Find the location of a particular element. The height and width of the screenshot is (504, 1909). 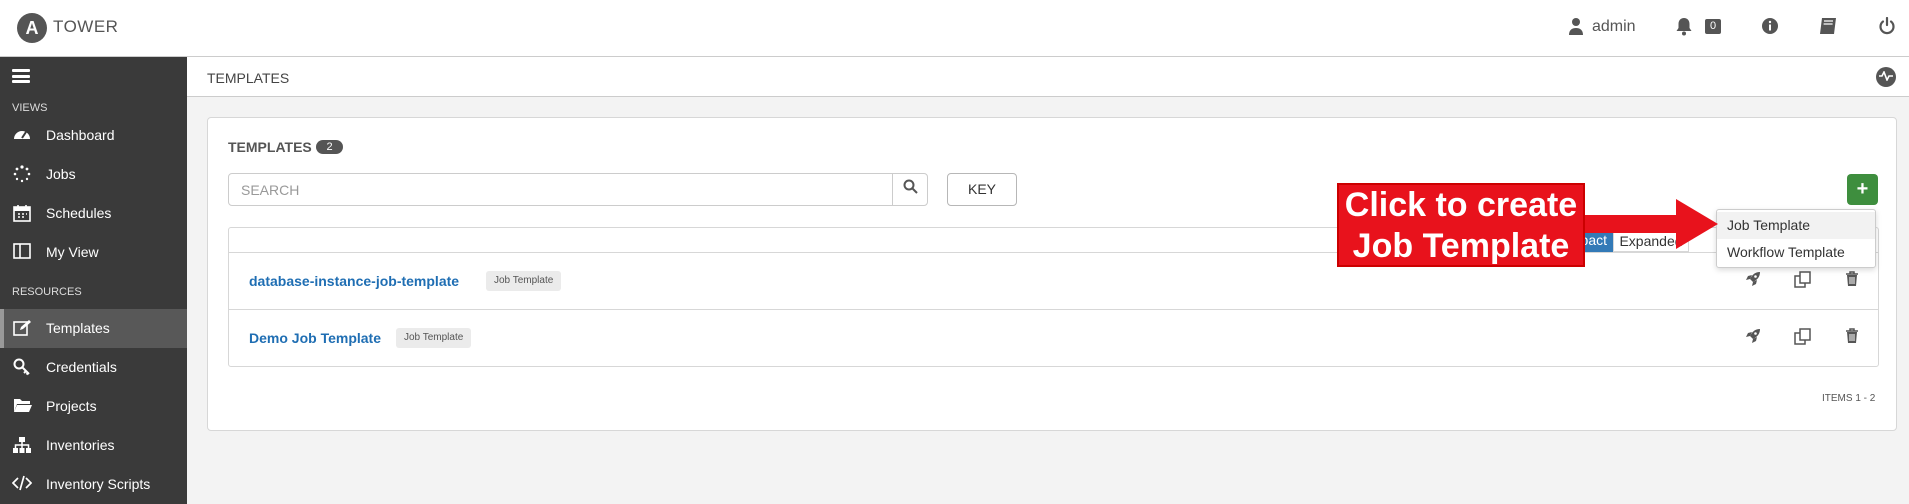

user-icon is located at coordinates (1576, 28).